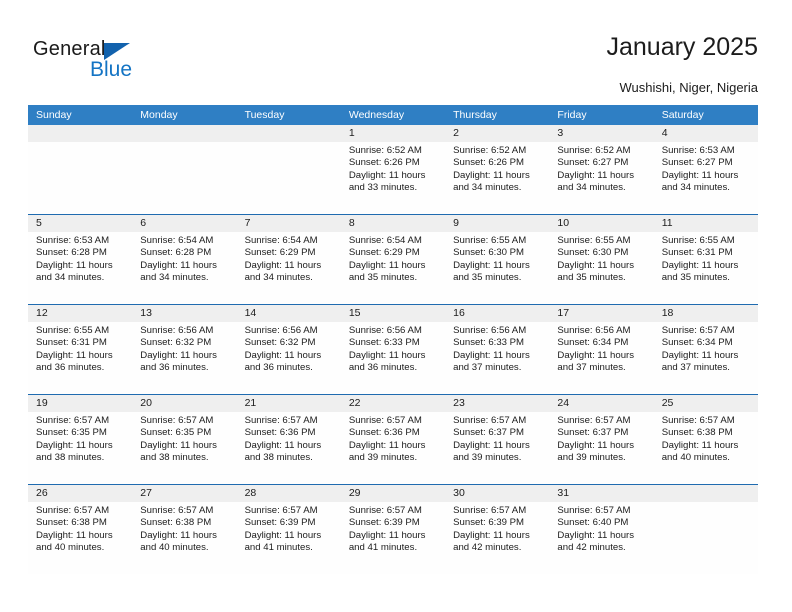 This screenshot has height=612, width=792. Describe the element at coordinates (184, 493) in the screenshot. I see `day-number-27: 27` at that location.